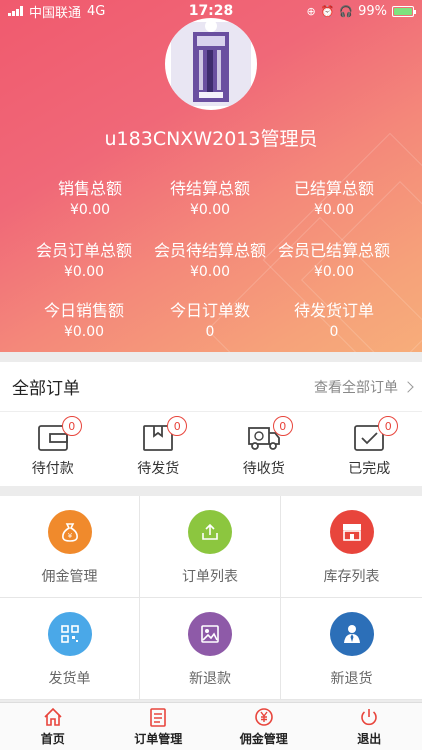  I want to click on grid-item-inventory: 库存列表, so click(351, 547).